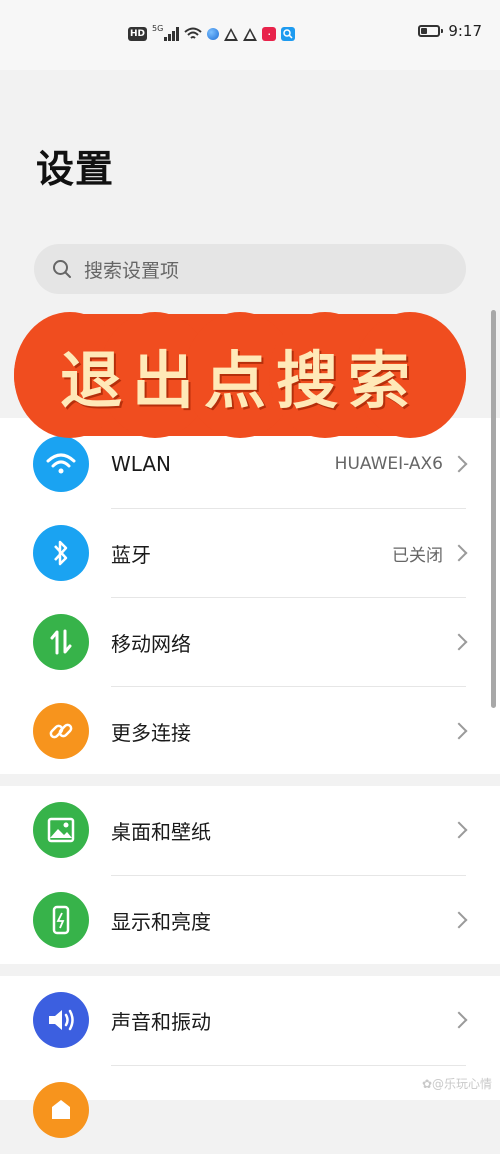 The height and width of the screenshot is (1154, 500). What do you see at coordinates (131, 554) in the screenshot?
I see `settings-item-label: 蓝牙` at bounding box center [131, 554].